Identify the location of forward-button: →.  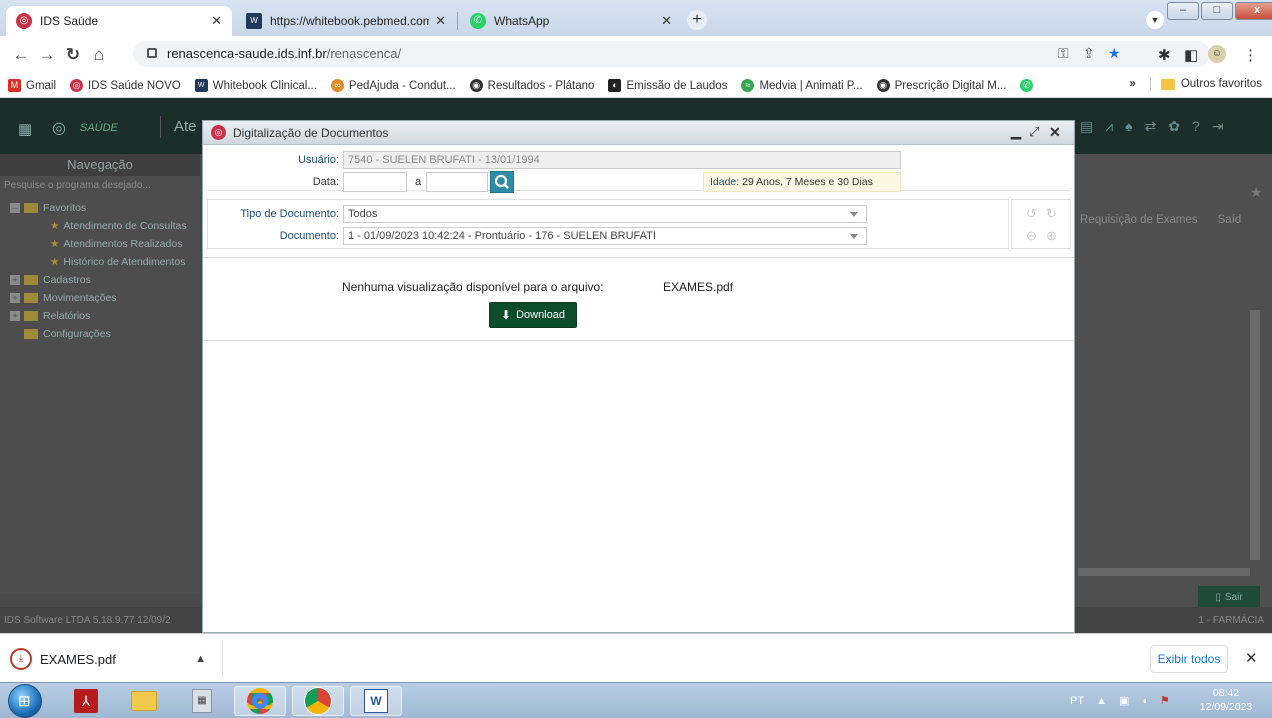
(47, 55).